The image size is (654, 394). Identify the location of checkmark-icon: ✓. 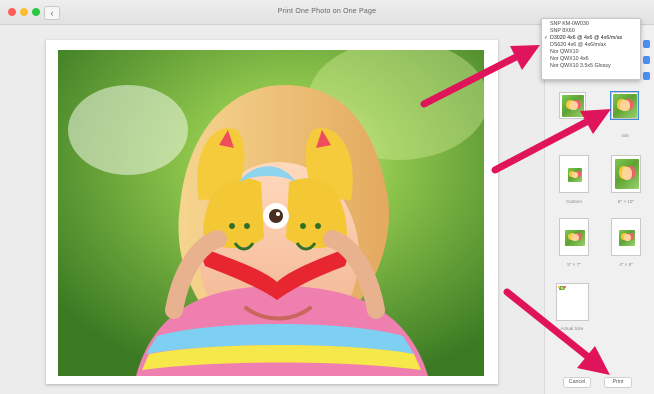
(546, 38).